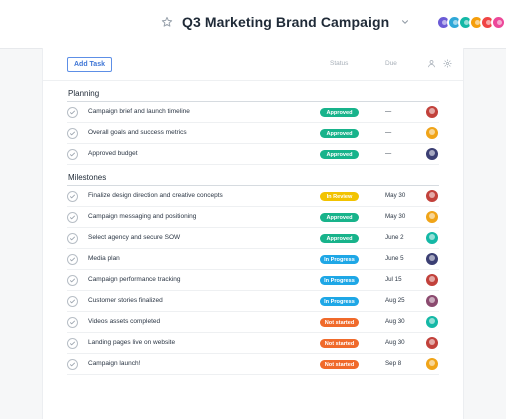 The height and width of the screenshot is (419, 506). I want to click on task-row: Approved budget Approved —, so click(253, 154).